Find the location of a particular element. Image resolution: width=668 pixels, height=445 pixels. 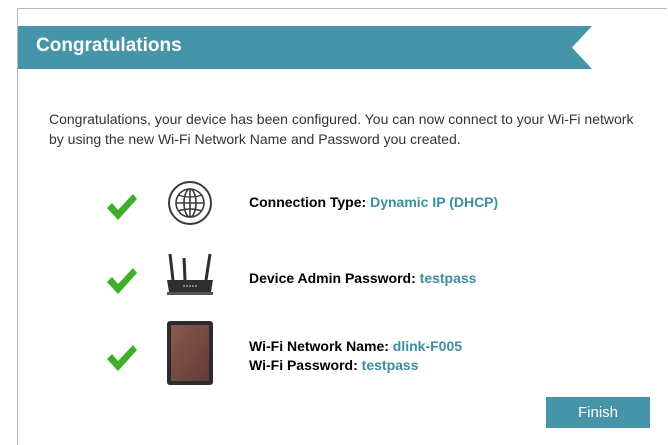

tablet-icon is located at coordinates (190, 353).